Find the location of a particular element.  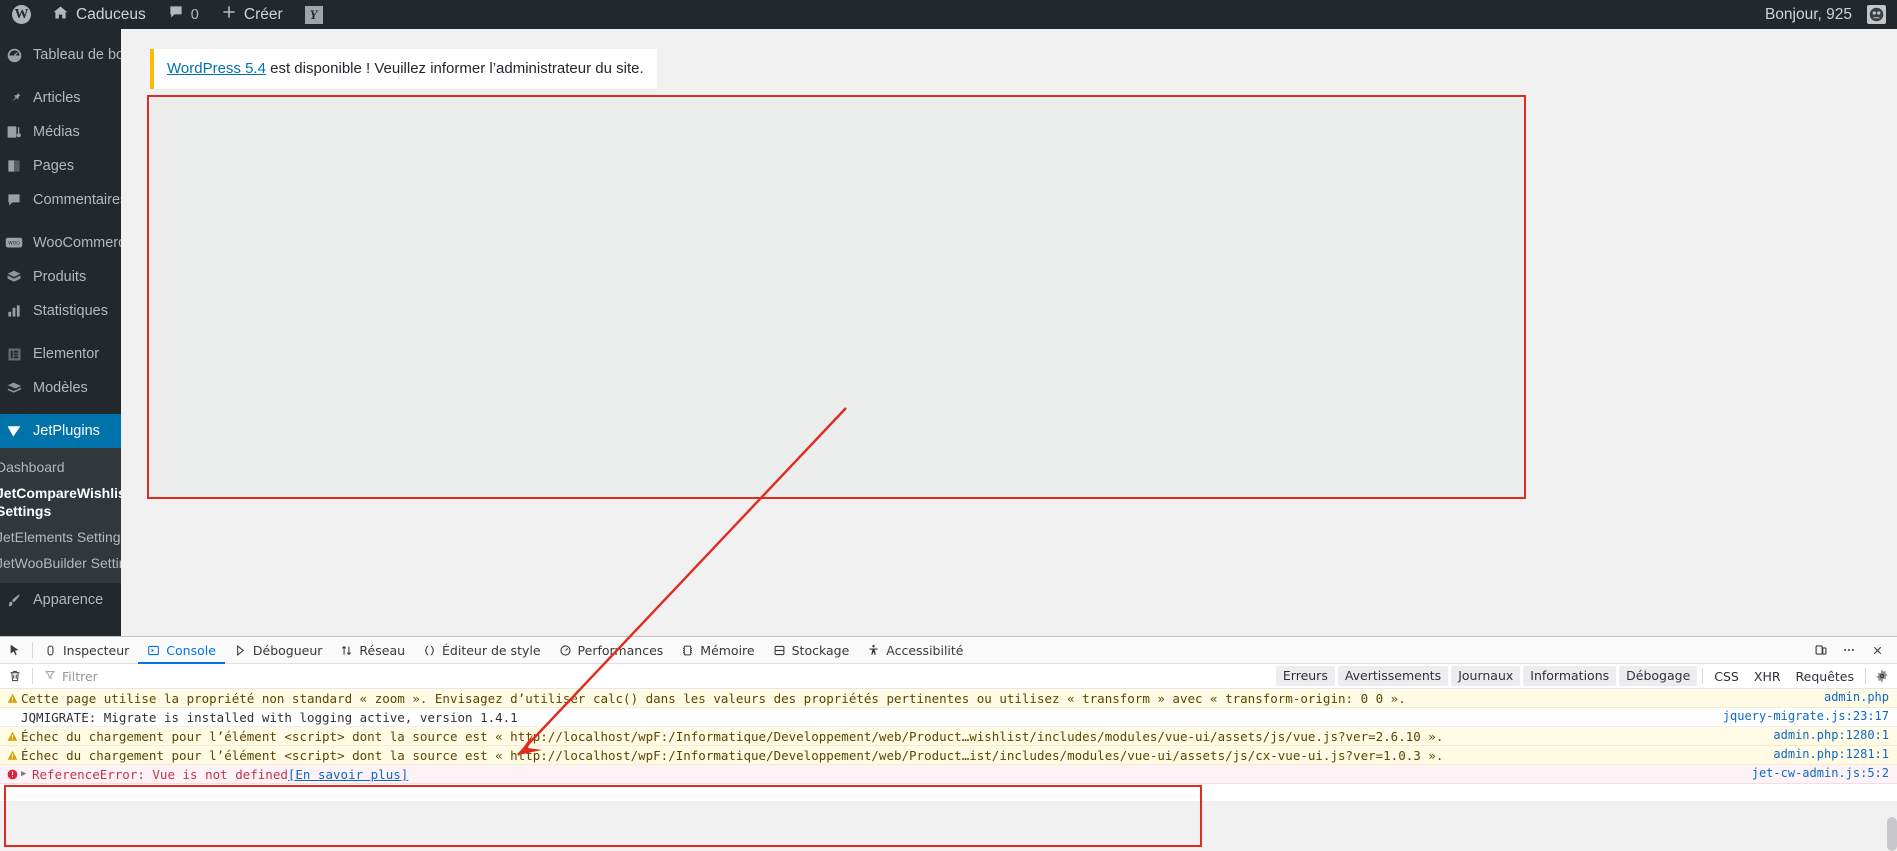

tab-accessibilite: Accessibilité is located at coordinates (915, 650).